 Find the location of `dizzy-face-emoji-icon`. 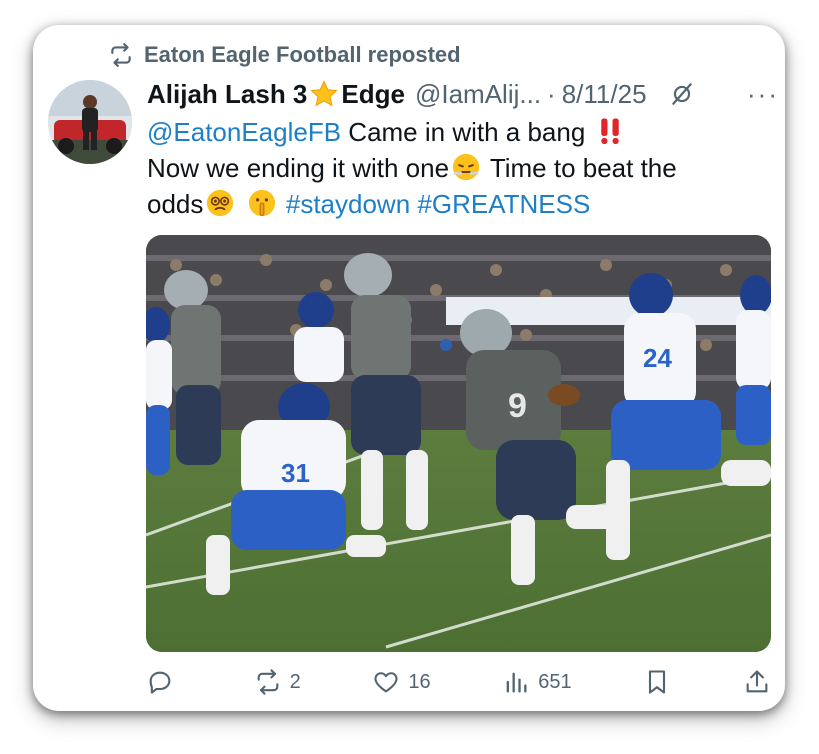

dizzy-face-emoji-icon is located at coordinates (220, 203).